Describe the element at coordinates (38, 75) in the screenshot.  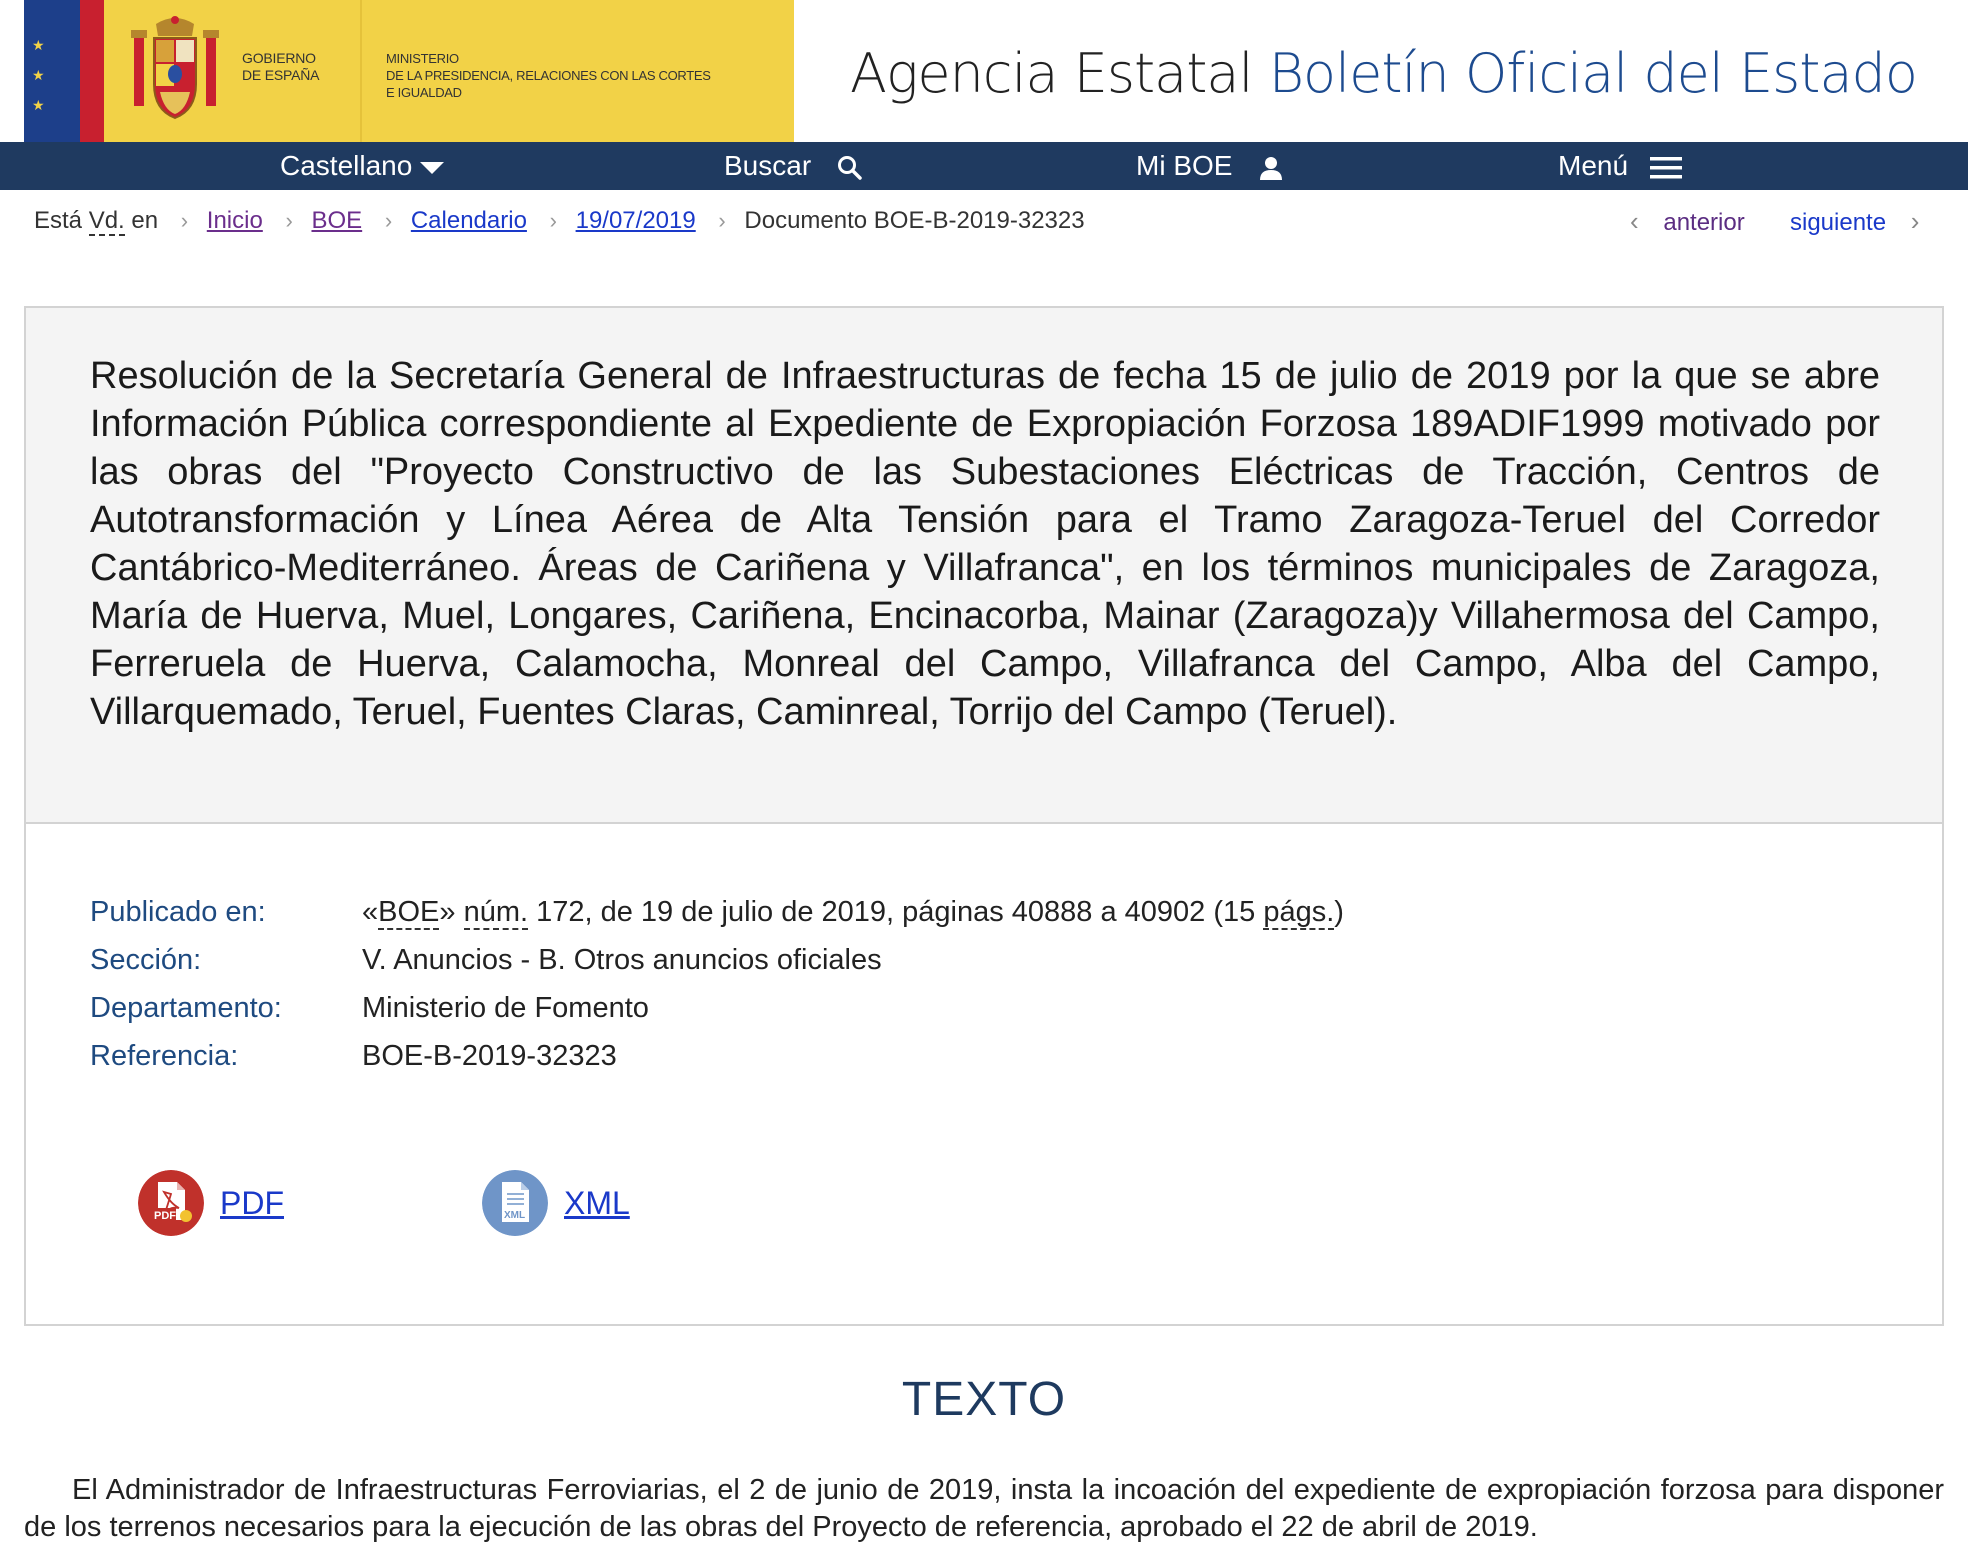
I see `eu-stars-icon: ★ ★ ★` at that location.